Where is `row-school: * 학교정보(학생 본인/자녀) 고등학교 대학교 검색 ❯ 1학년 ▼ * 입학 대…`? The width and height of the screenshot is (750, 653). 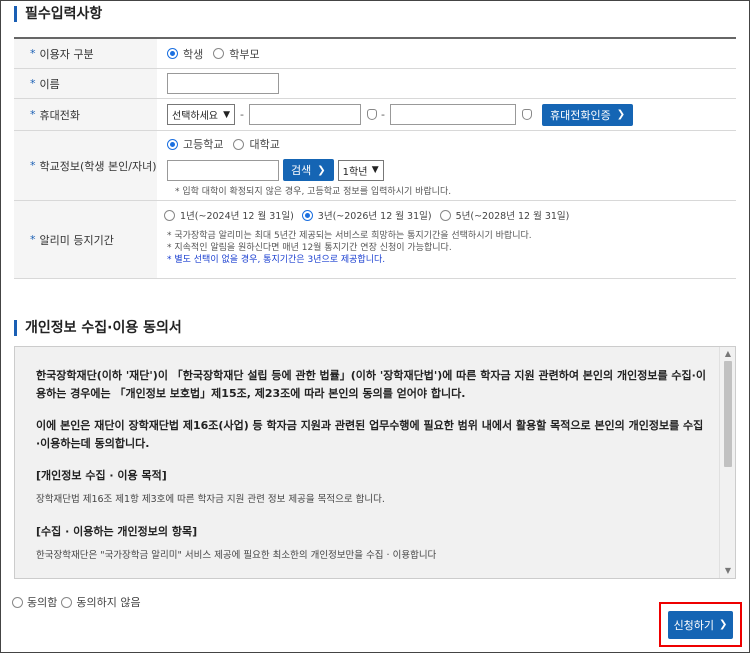 row-school: * 학교정보(학생 본인/자녀) 고등학교 대학교 검색 ❯ 1학년 ▼ * 입학 대… is located at coordinates (375, 166).